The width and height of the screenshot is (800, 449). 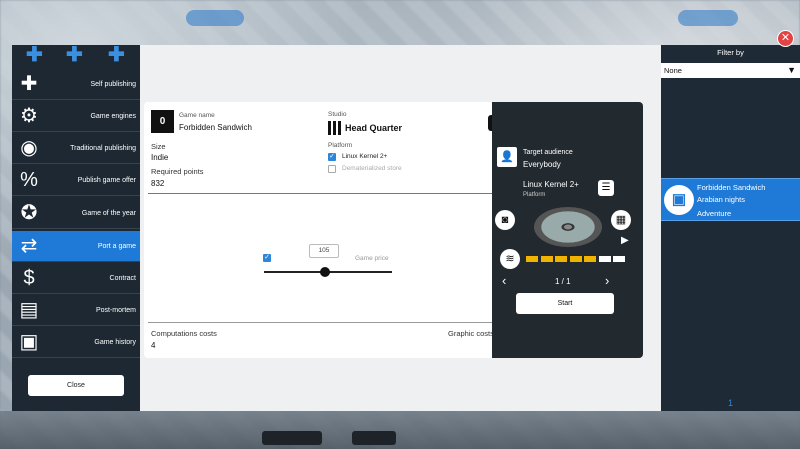 I want to click on required-points-caption: Required points, so click(x=177, y=171).